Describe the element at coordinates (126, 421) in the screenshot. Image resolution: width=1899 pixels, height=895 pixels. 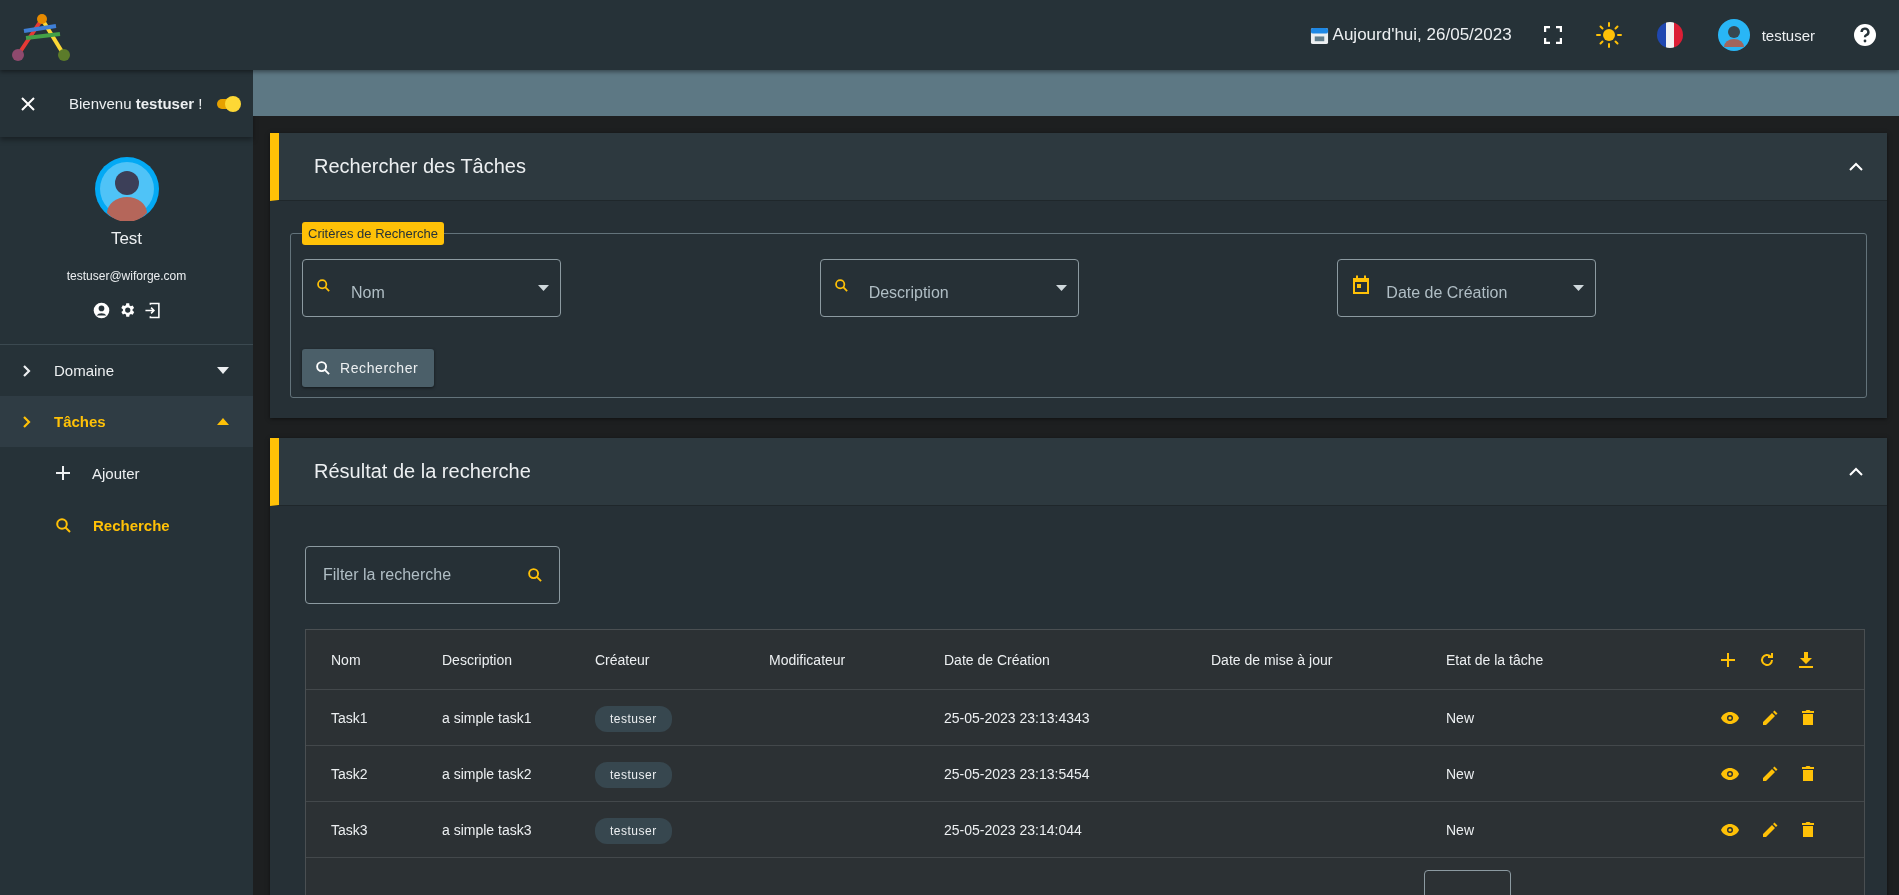
I see `nav-item: Tâches` at that location.